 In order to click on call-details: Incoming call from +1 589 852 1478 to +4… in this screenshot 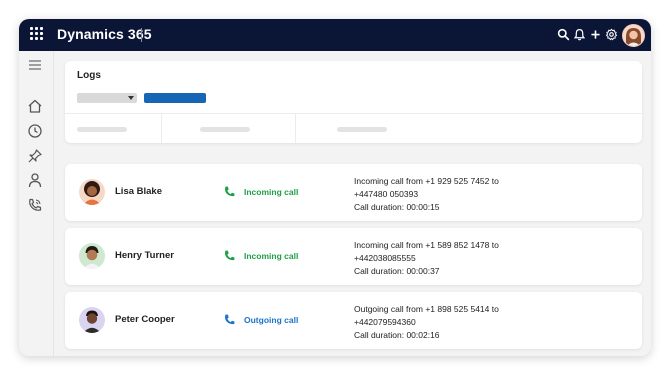, I will do `click(444, 258)`.